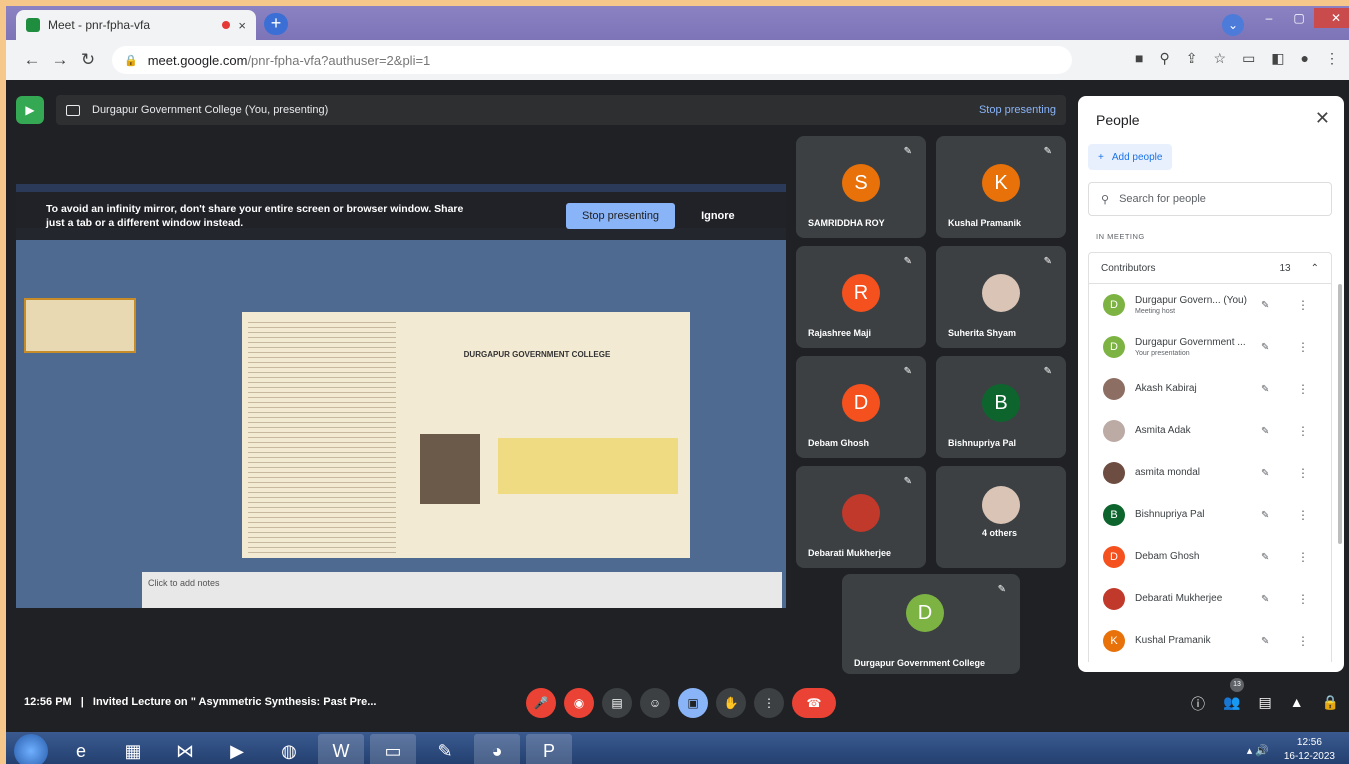 The width and height of the screenshot is (1349, 764). Describe the element at coordinates (1305, 58) in the screenshot. I see `profile-avatar-icon: ●` at that location.